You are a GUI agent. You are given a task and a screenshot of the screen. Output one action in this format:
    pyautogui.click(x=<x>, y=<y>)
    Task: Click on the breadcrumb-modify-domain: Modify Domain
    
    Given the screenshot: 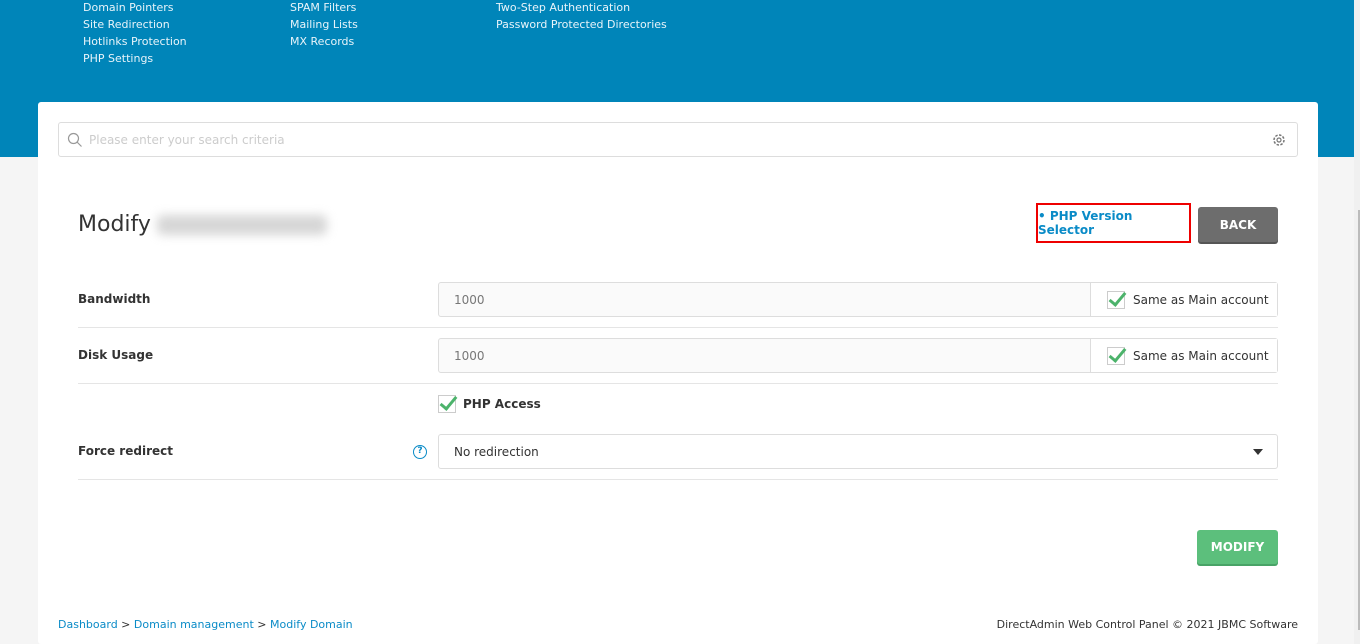 What is the action you would take?
    pyautogui.click(x=311, y=624)
    